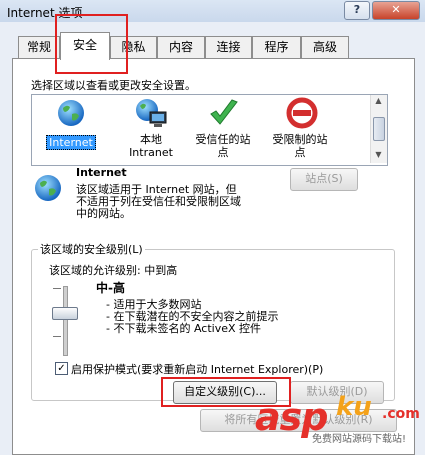  What do you see at coordinates (300, 146) in the screenshot?
I see `zone-label: 受限制的站 点` at bounding box center [300, 146].